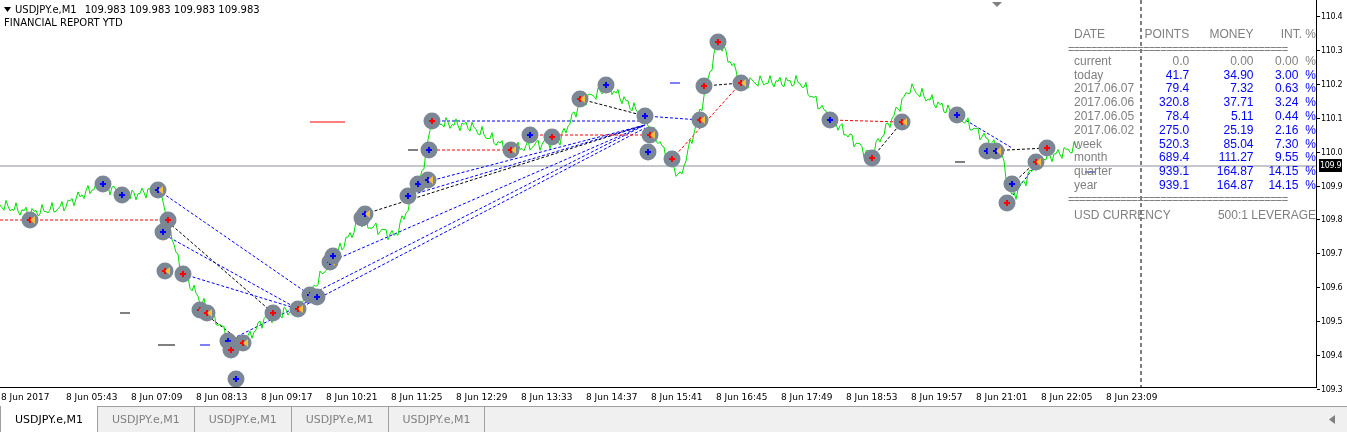 This screenshot has height=432, width=1347. What do you see at coordinates (1002, 397) in the screenshot?
I see `time-label: 8 Jun 21:01` at bounding box center [1002, 397].